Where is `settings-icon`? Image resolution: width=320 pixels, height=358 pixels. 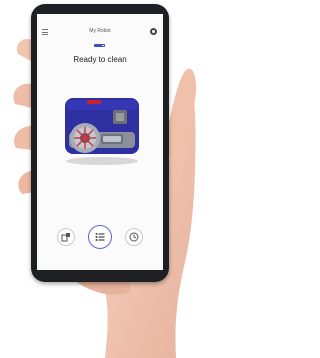
settings-icon is located at coordinates (153, 31).